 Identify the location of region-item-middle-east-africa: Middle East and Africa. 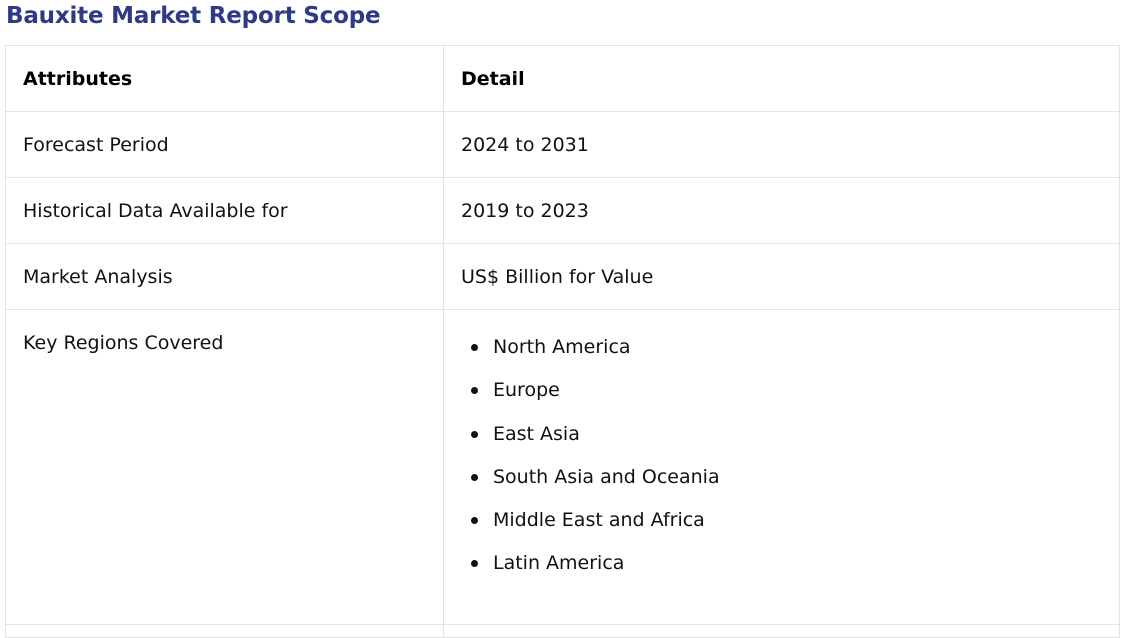
(786, 531).